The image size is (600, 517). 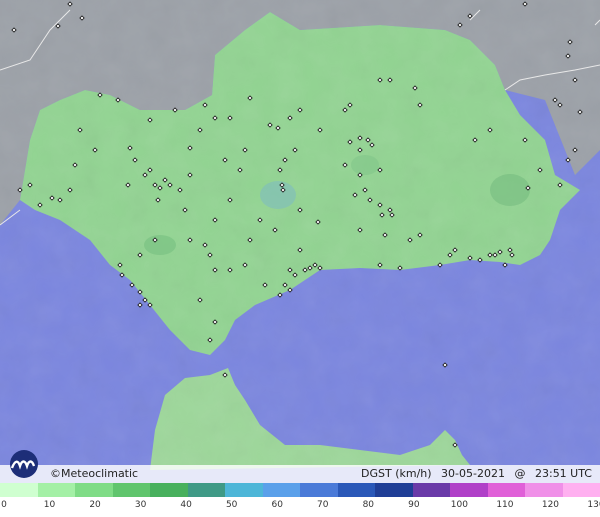 What do you see at coordinates (94, 473) in the screenshot?
I see `brand-name: ©Meteoclimatic` at bounding box center [94, 473].